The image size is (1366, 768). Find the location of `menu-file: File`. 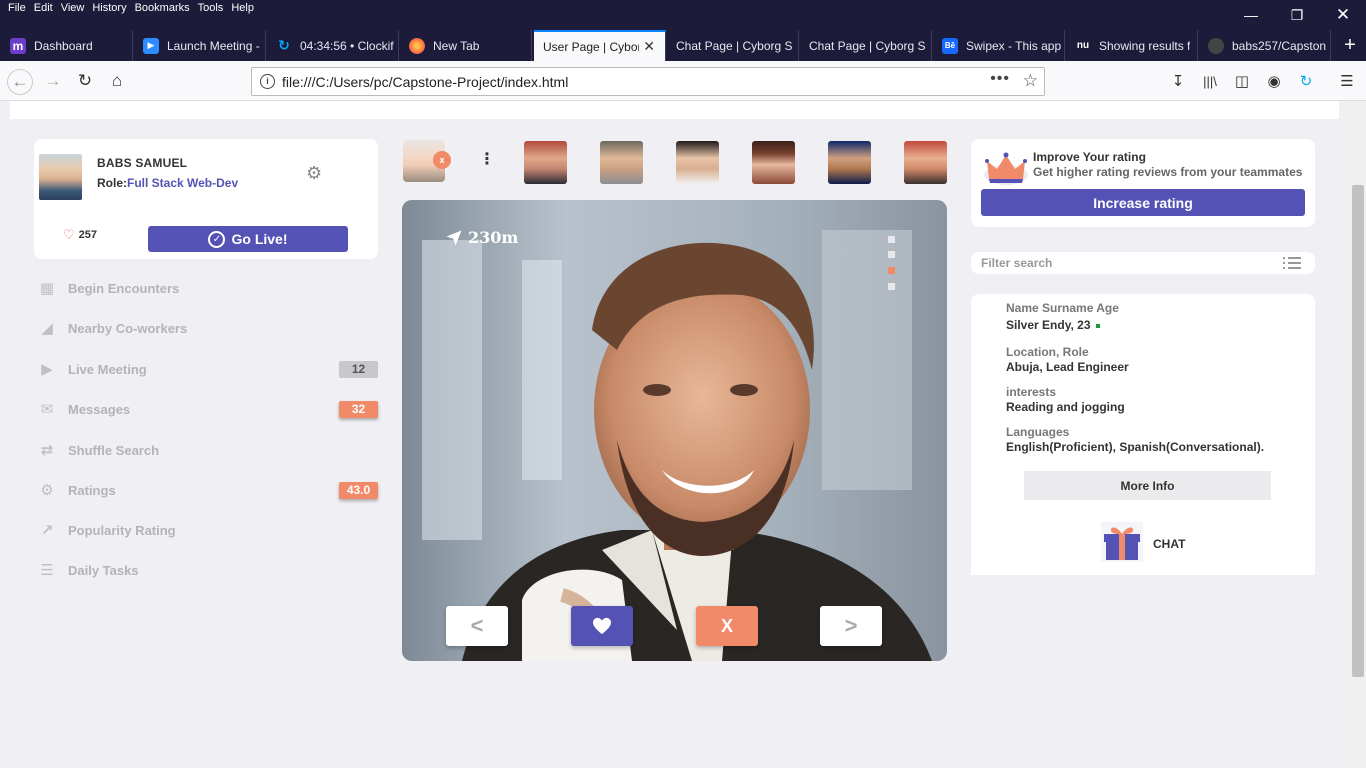

menu-file: File is located at coordinates (19, 8).